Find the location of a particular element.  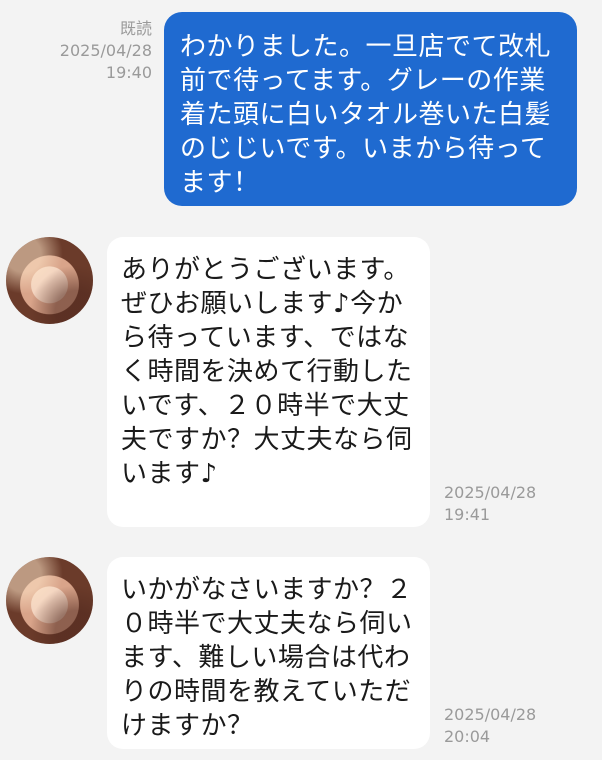

sent-message-meta: 既読 2025/04/28 19:40 is located at coordinates (106, 51).